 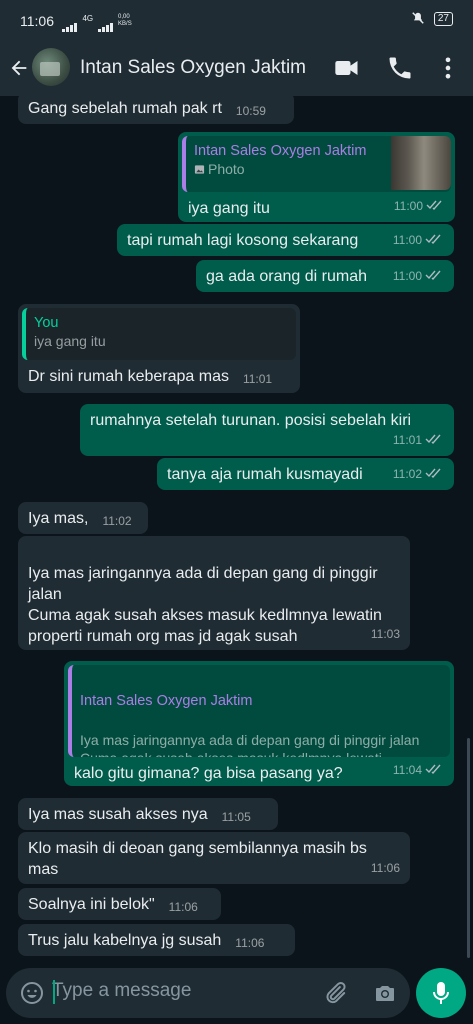 I want to click on voice-call-icon, so click(x=400, y=68).